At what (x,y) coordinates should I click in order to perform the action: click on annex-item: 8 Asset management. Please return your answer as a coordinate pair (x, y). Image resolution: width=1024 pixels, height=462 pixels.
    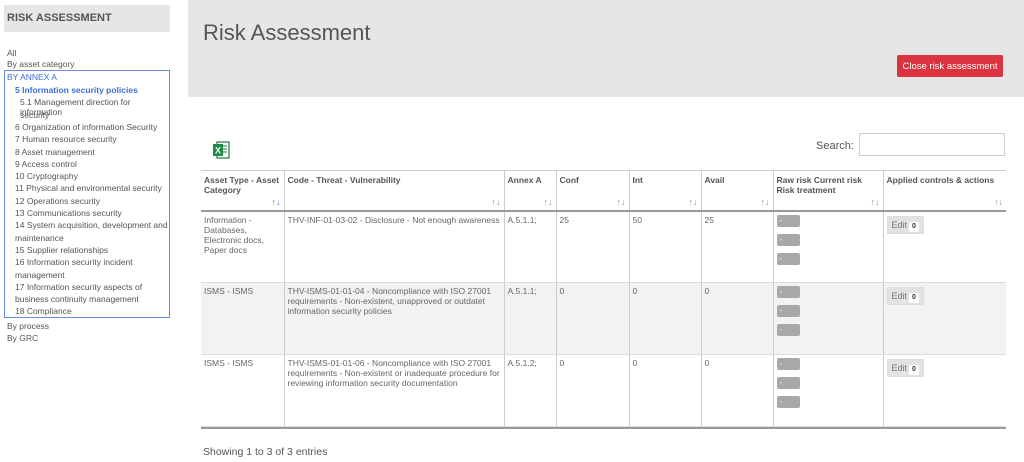
    Looking at the image, I should click on (55, 152).